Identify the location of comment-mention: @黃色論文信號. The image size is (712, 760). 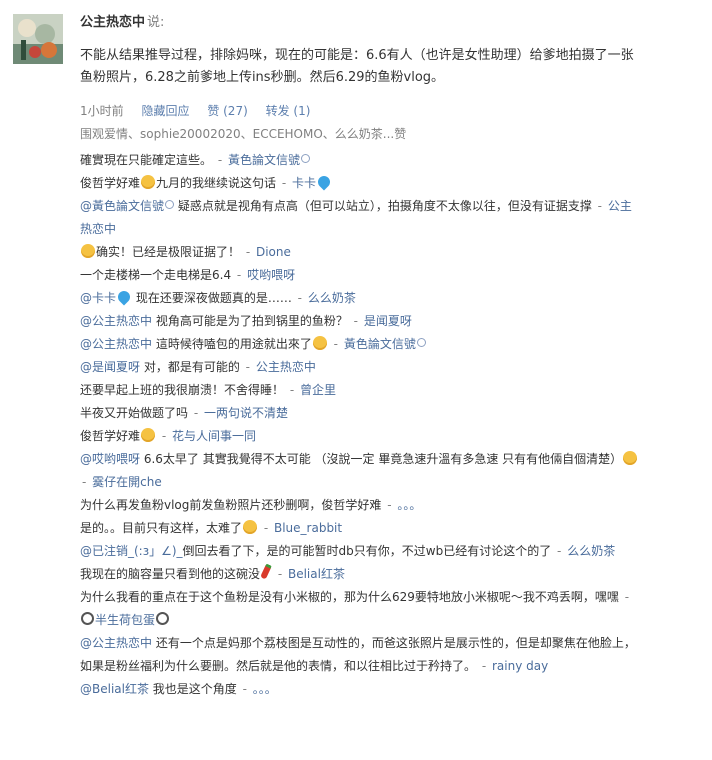
(122, 206).